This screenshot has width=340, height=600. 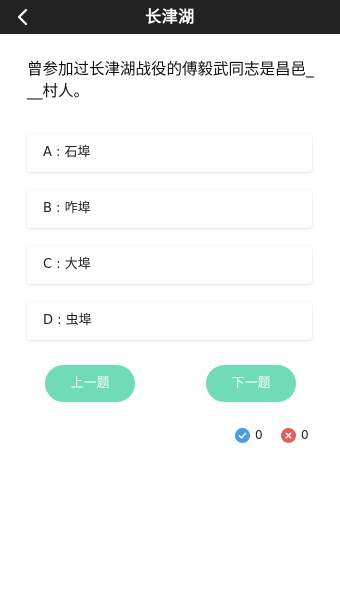 I want to click on wrong-count: 0, so click(x=295, y=435).